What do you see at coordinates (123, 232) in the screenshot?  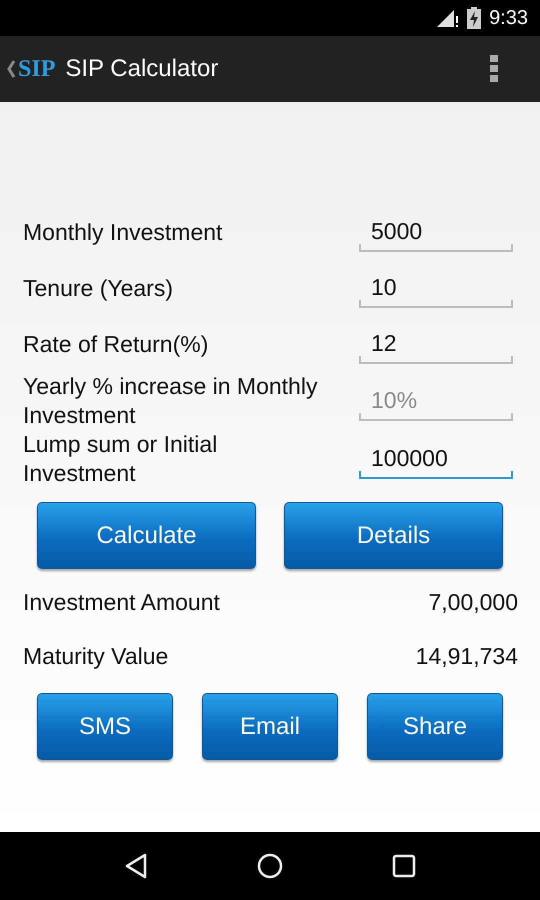 I see `field-label: Monthly Investment` at bounding box center [123, 232].